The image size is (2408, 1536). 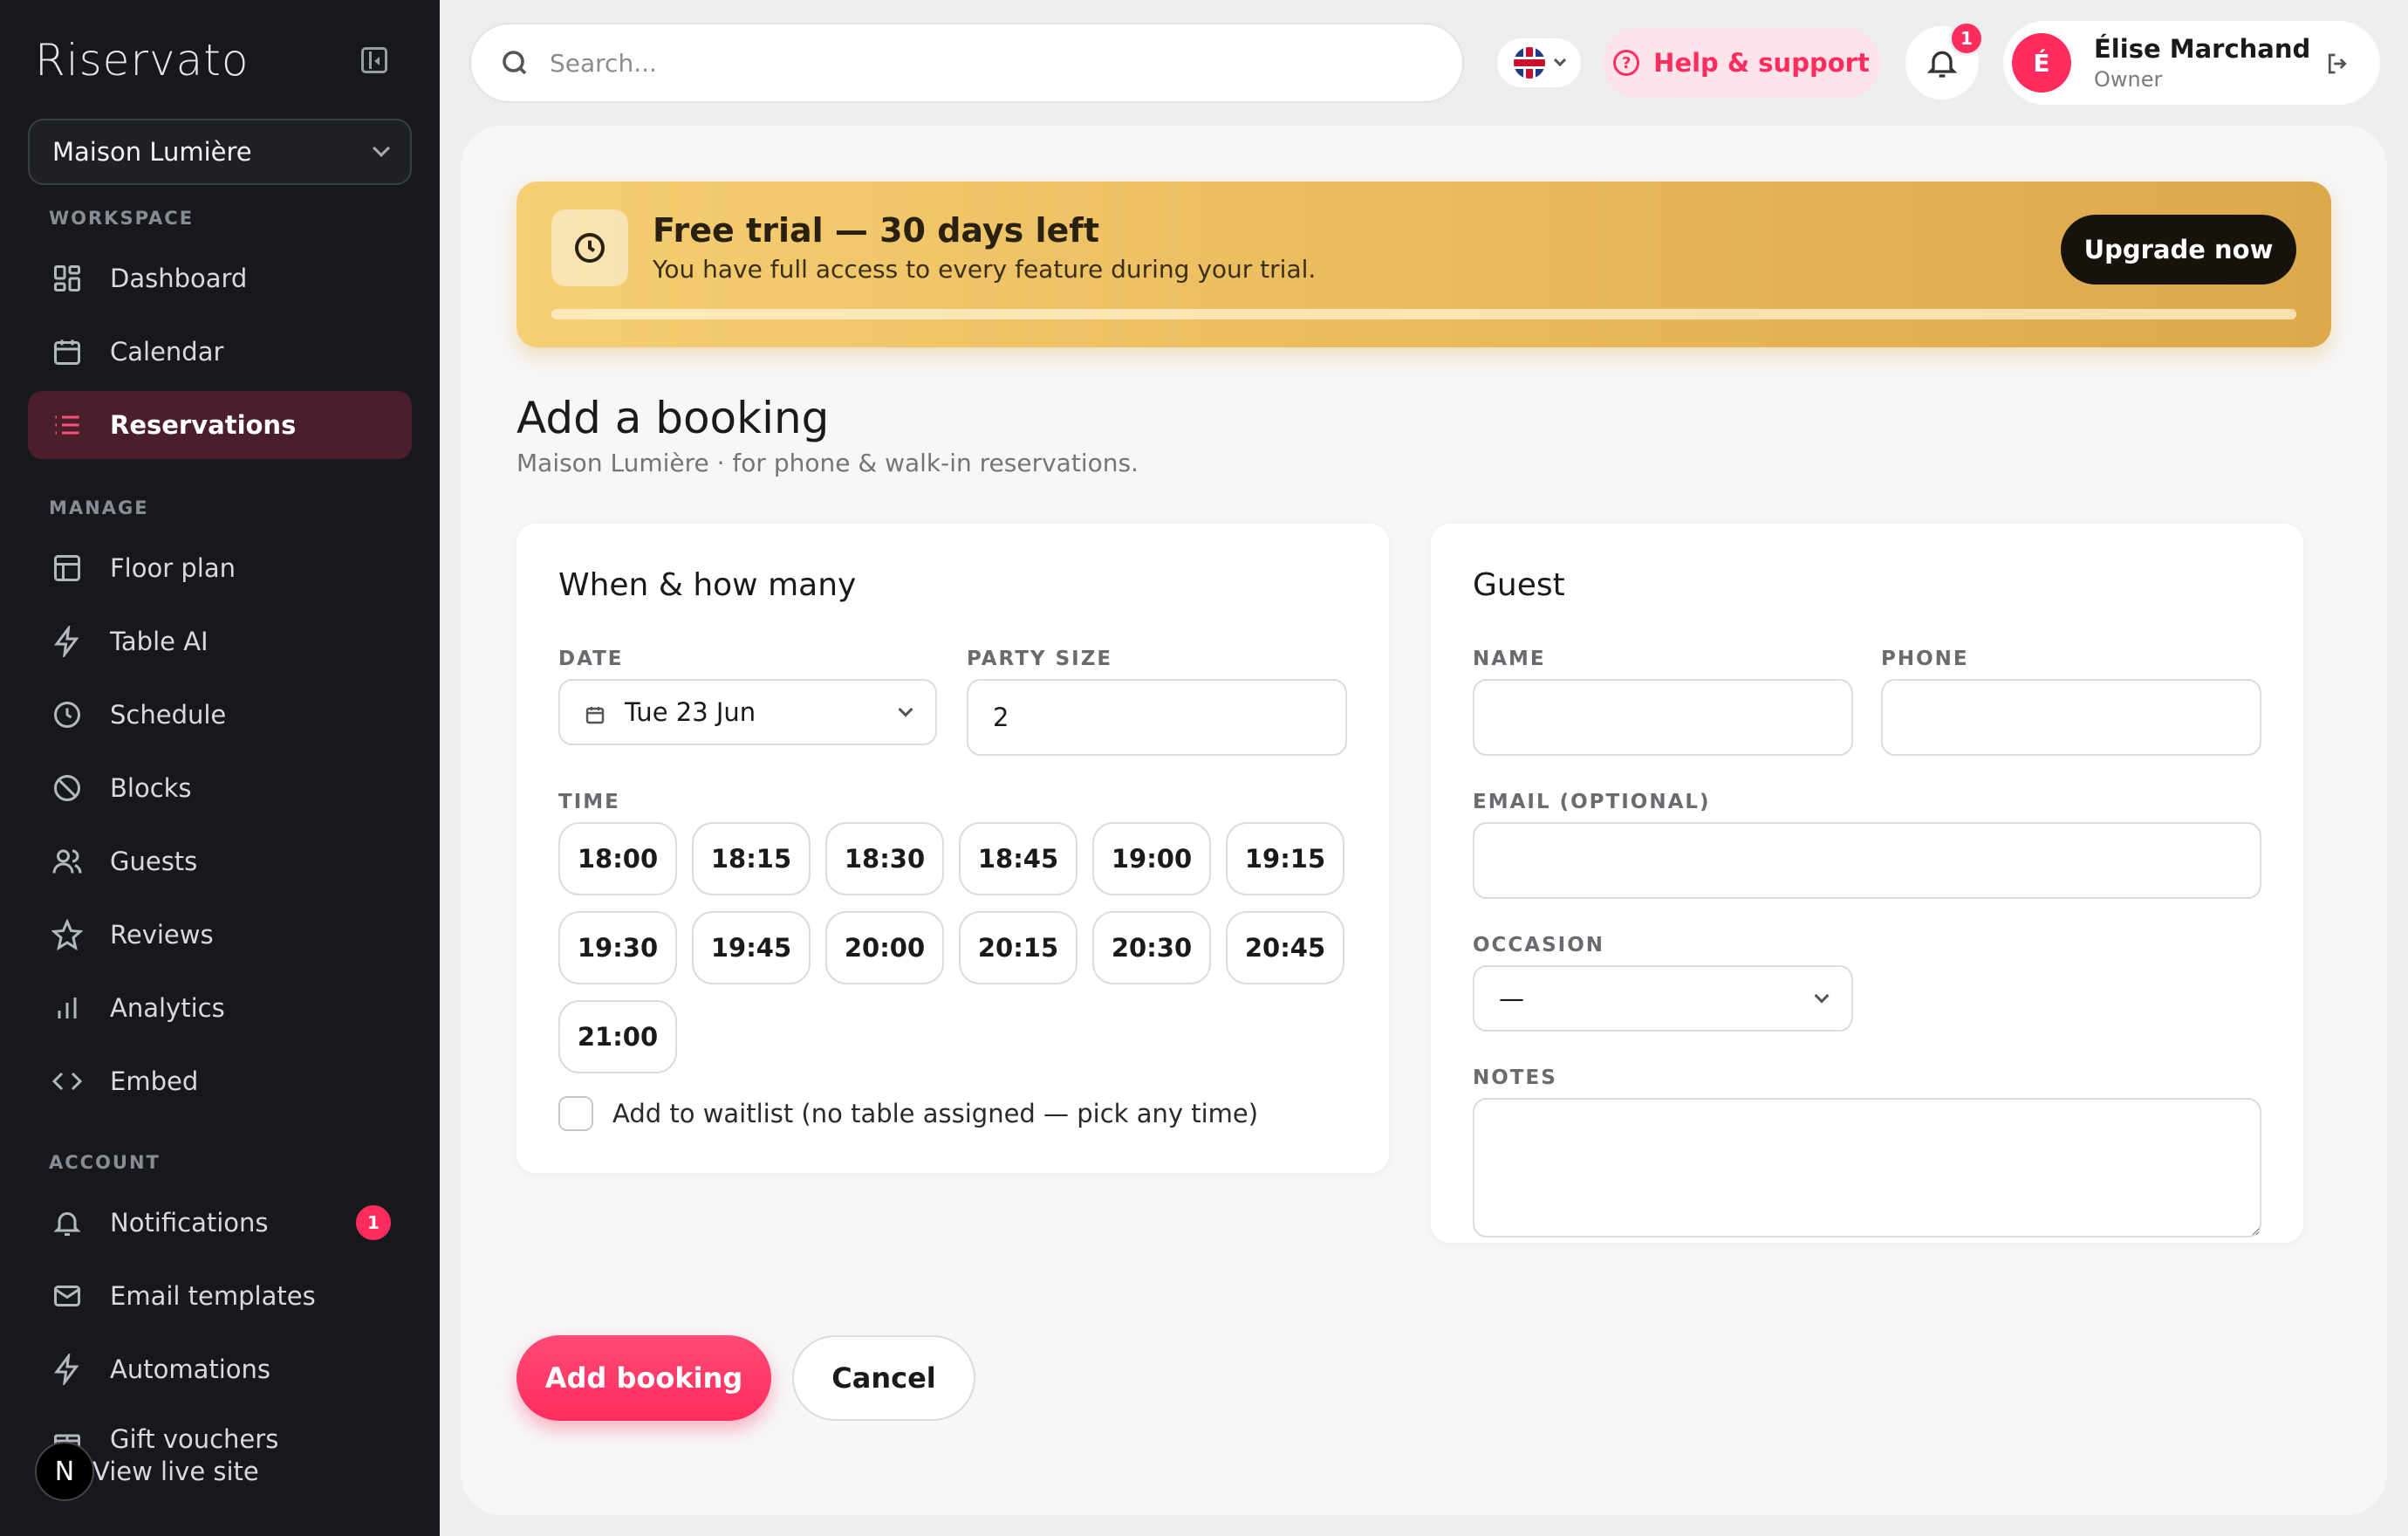 I want to click on time-slot: 21:00, so click(x=618, y=1036).